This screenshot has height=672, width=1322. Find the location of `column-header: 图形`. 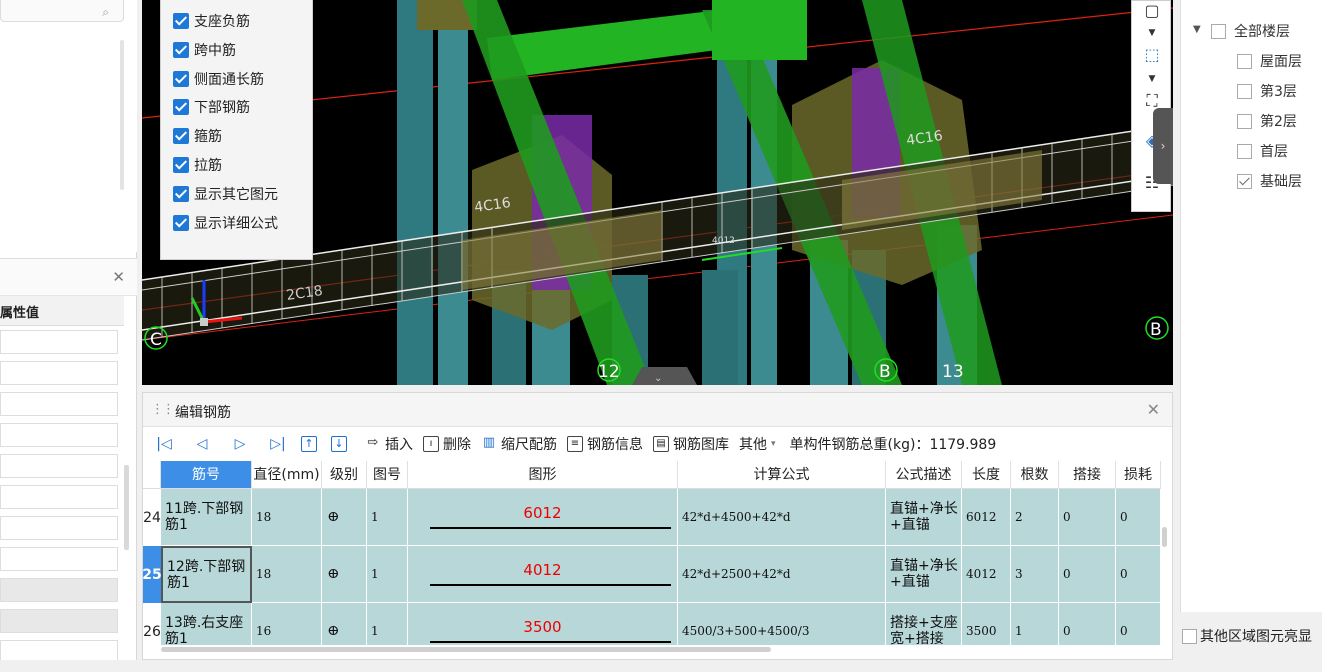

column-header: 图形 is located at coordinates (543, 475).